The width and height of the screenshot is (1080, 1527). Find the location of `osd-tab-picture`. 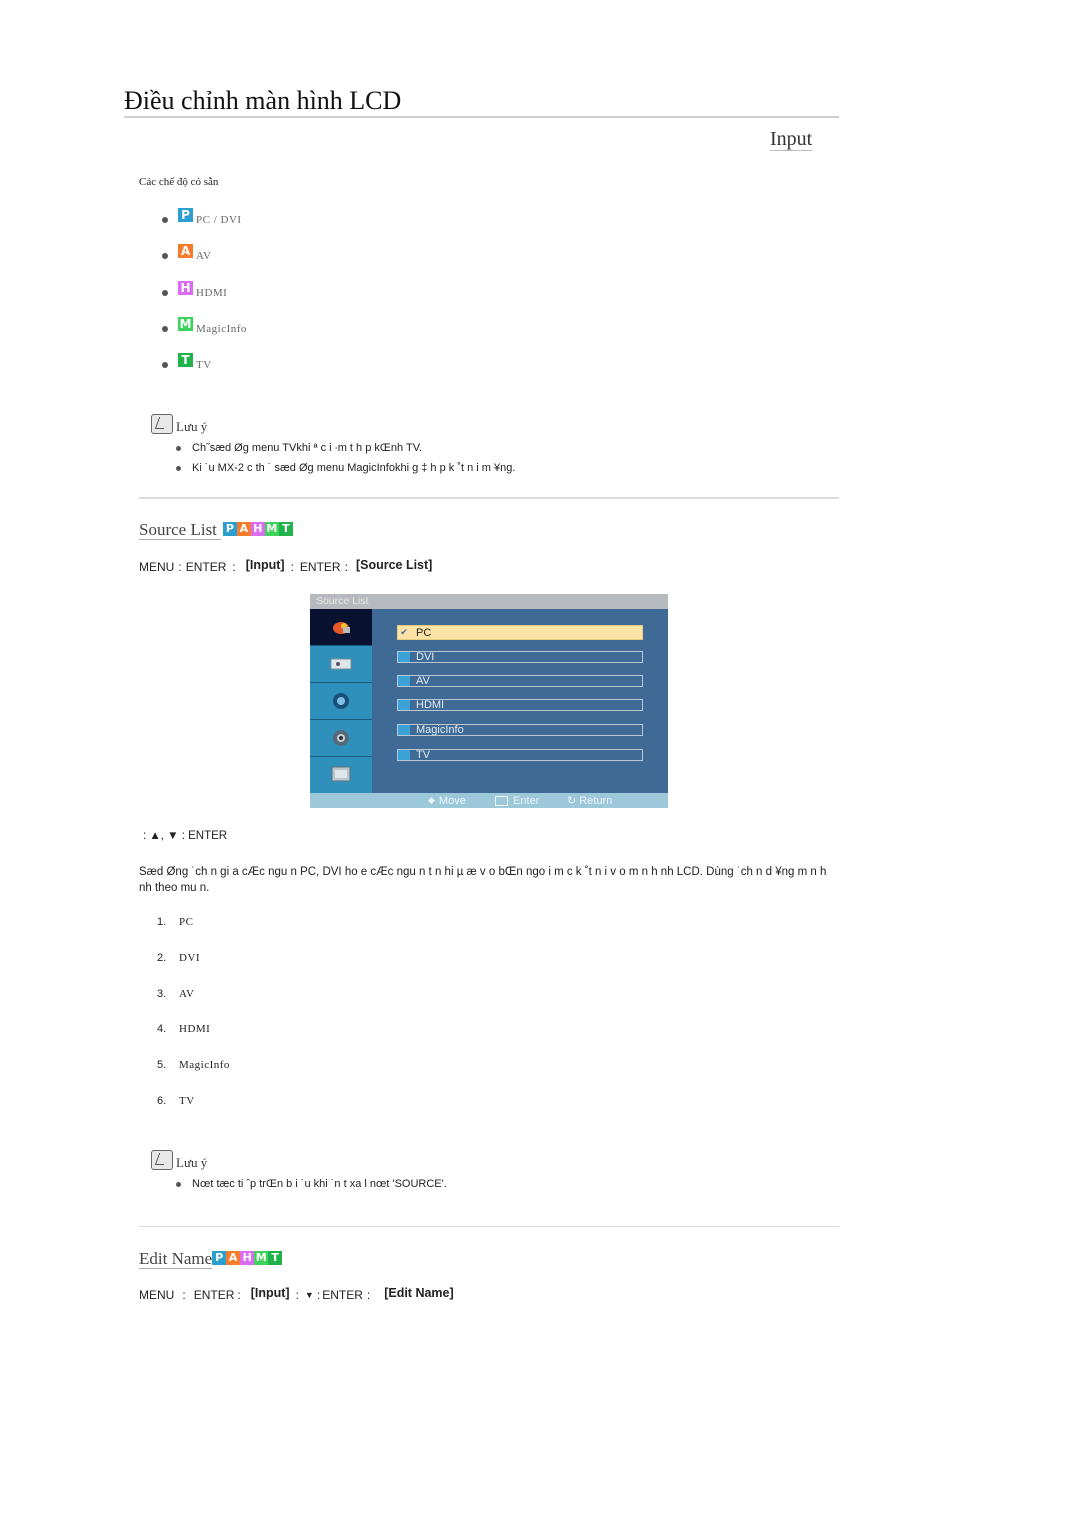

osd-tab-picture is located at coordinates (341, 664).